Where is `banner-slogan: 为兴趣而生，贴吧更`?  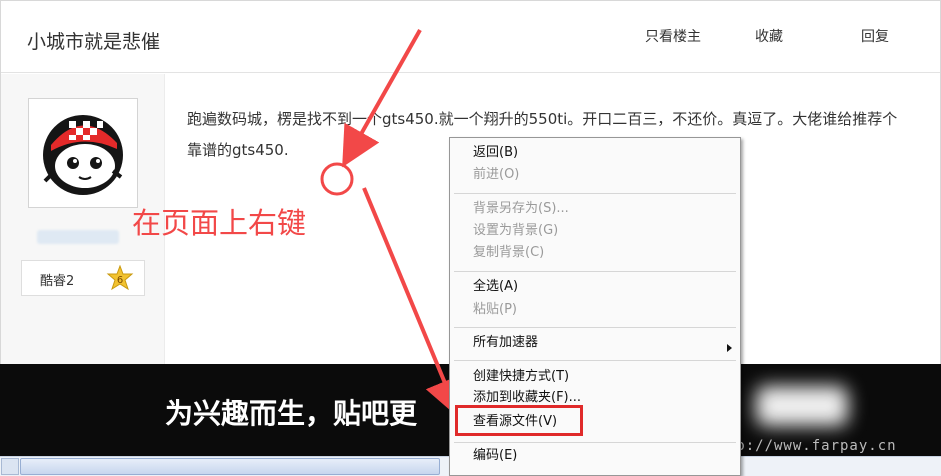
banner-slogan: 为兴趣而生，贴吧更 is located at coordinates (291, 413).